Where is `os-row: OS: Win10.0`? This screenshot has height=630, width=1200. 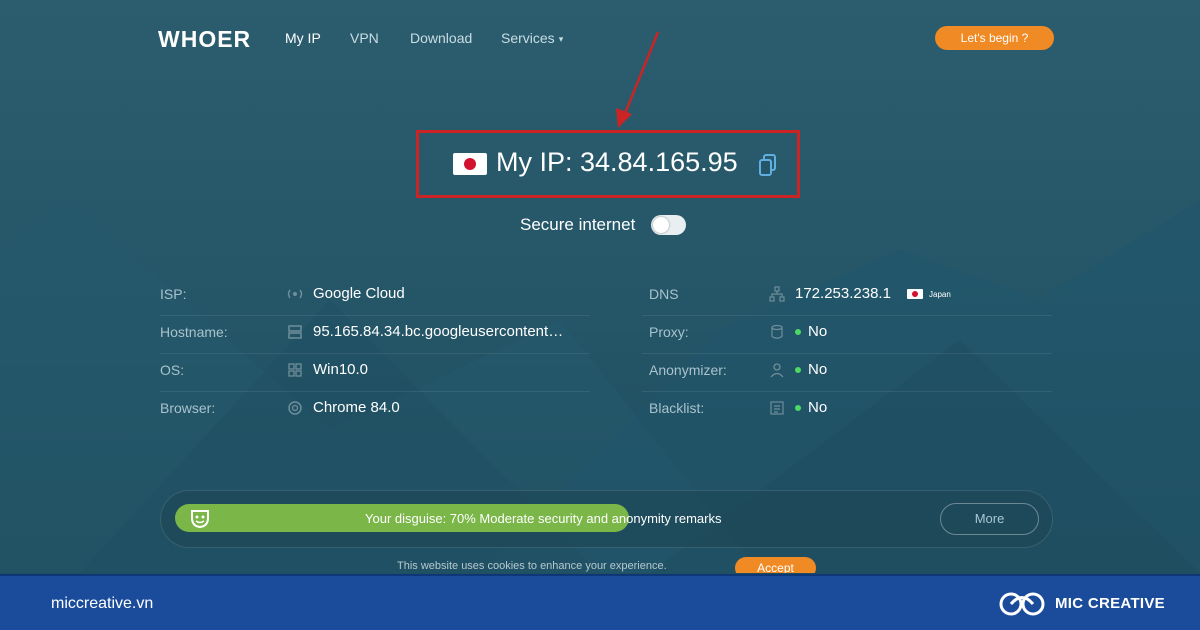 os-row: OS: Win10.0 is located at coordinates (375, 373).